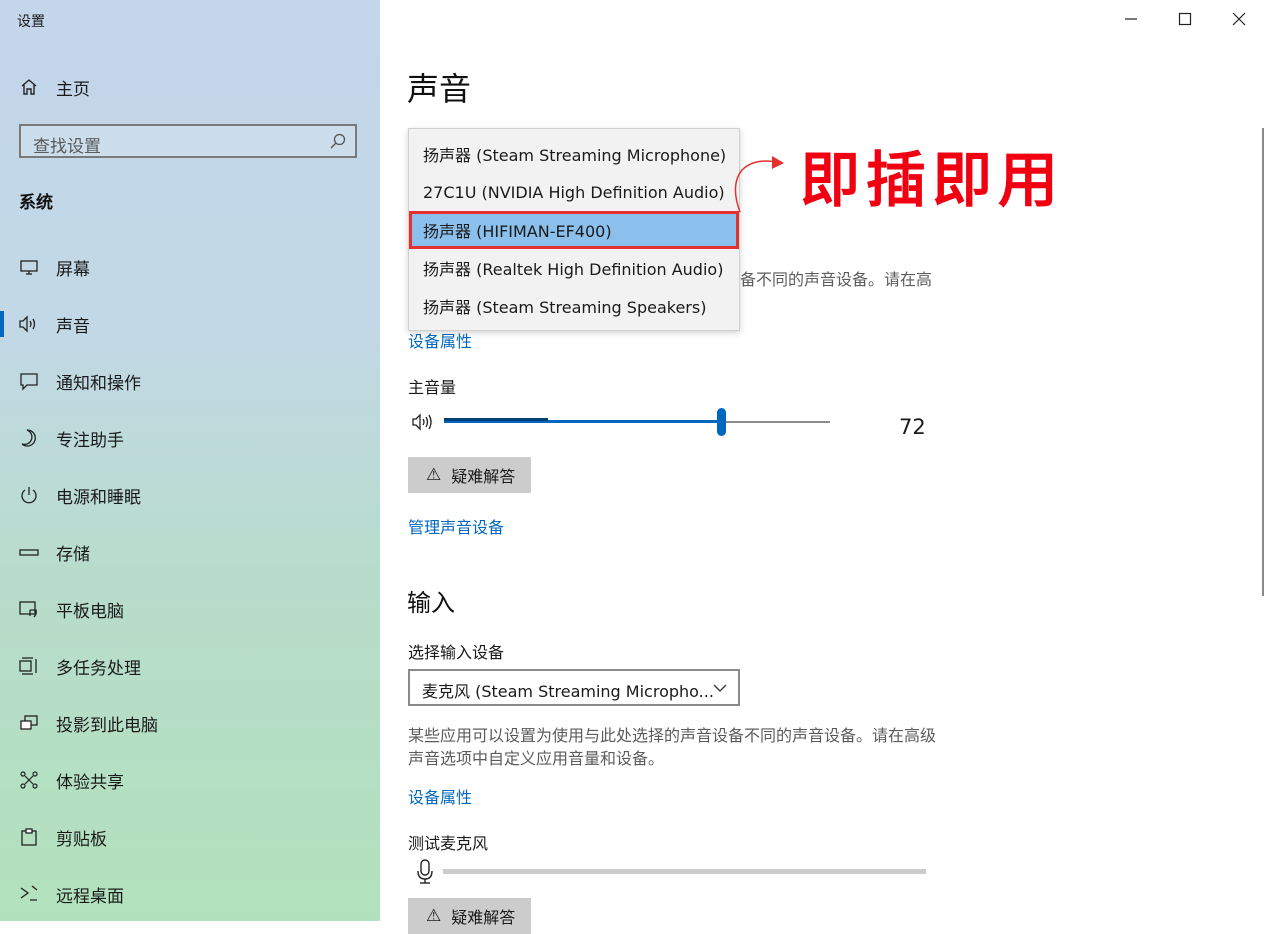 This screenshot has height=934, width=1267. Describe the element at coordinates (73, 89) in the screenshot. I see `sidebar-home-label: 主页` at that location.